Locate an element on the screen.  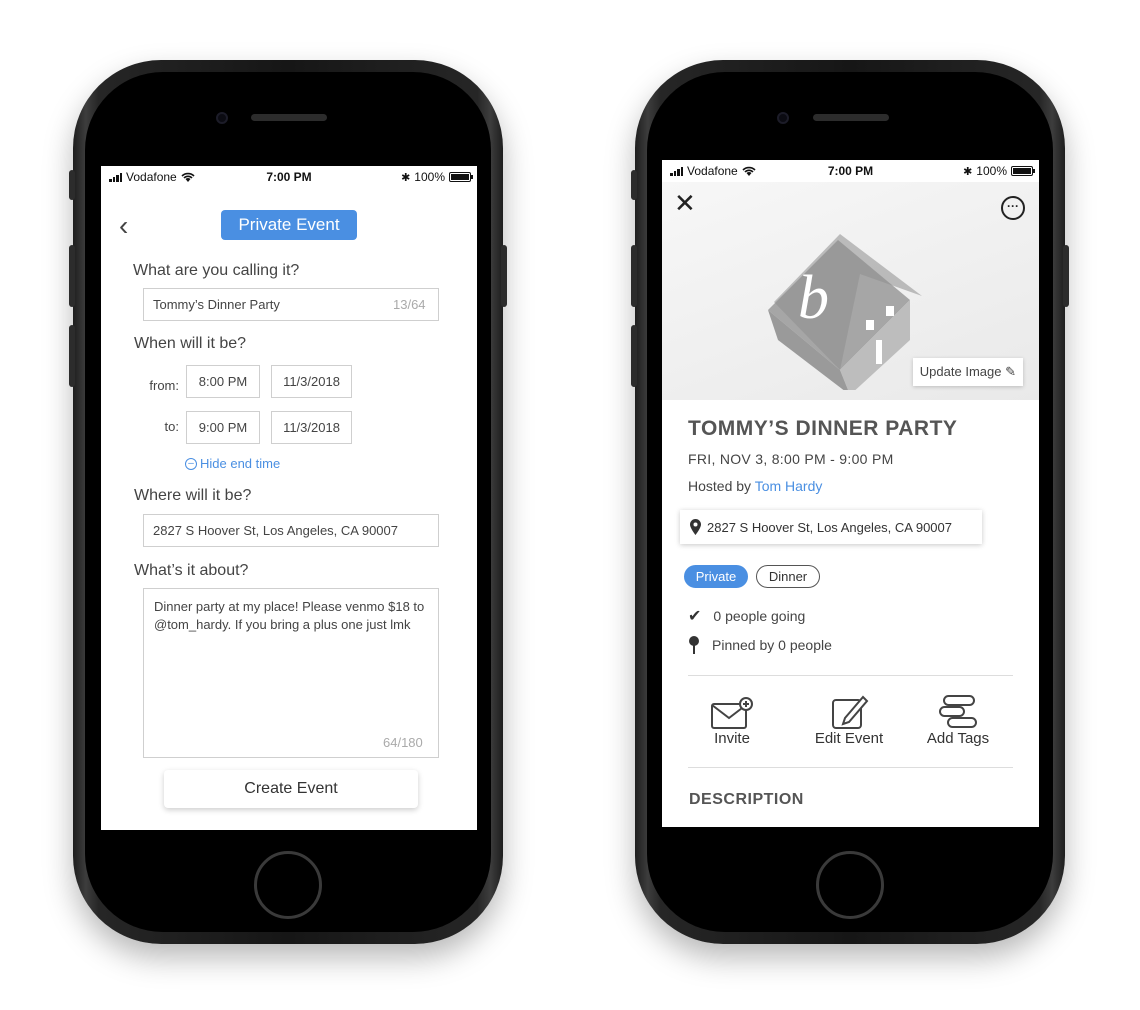
hide-end-time-label: Hide end time is located at coordinates (240, 463).